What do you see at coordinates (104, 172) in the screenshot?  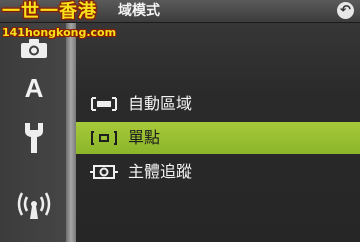 I see `subject-tracking-icon` at bounding box center [104, 172].